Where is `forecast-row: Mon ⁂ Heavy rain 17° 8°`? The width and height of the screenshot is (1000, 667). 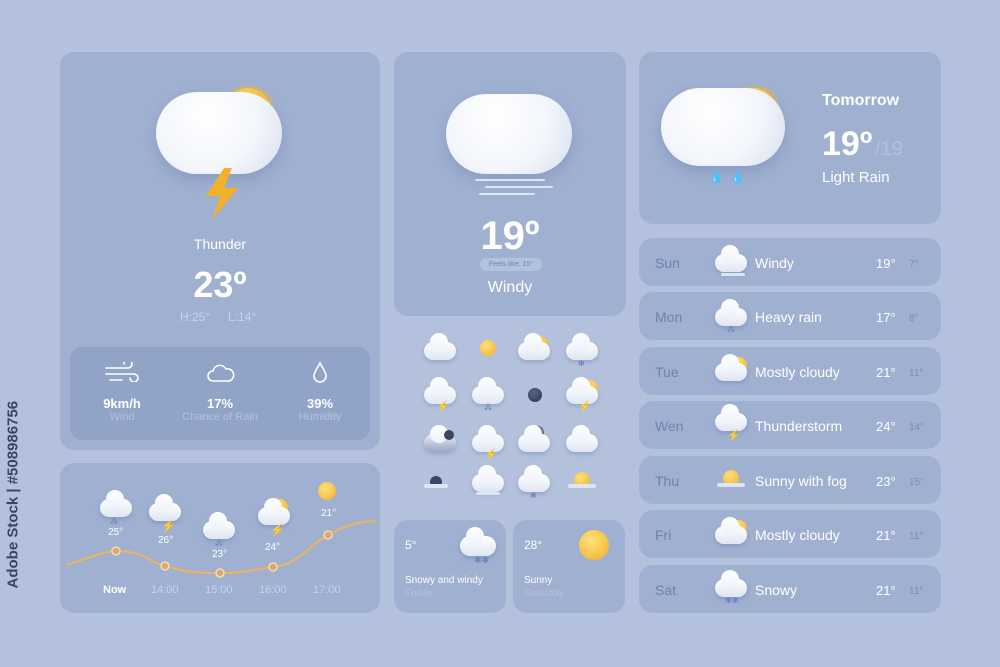
forecast-row: Mon ⁂ Heavy rain 17° 8° is located at coordinates (790, 316).